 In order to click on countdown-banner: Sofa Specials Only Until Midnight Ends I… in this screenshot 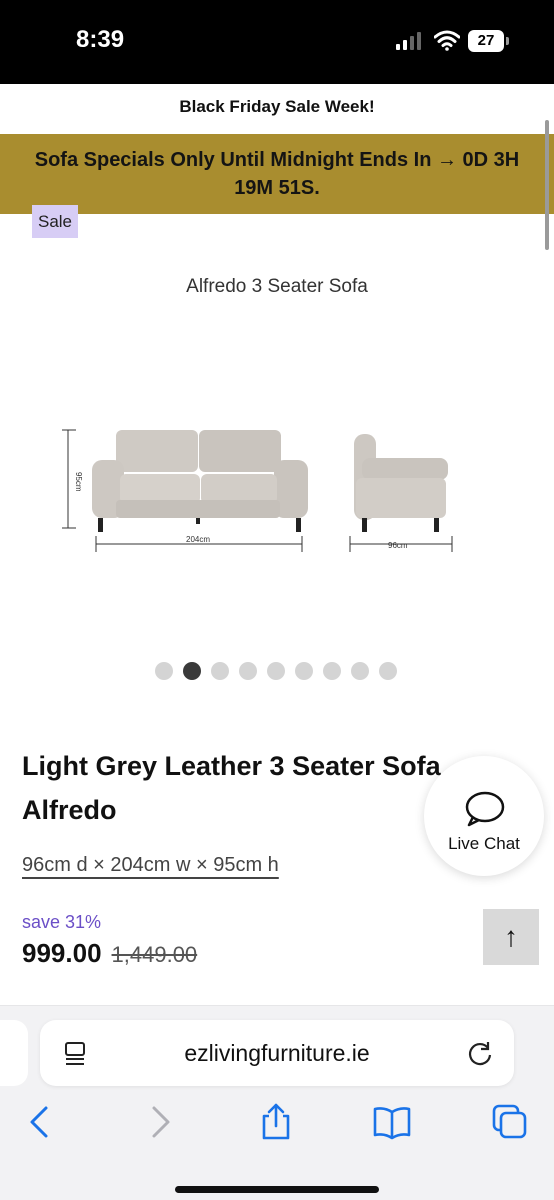, I will do `click(277, 174)`.